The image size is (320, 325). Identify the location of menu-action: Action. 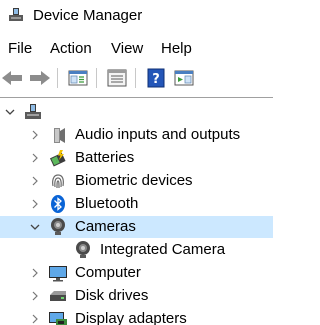
(71, 49).